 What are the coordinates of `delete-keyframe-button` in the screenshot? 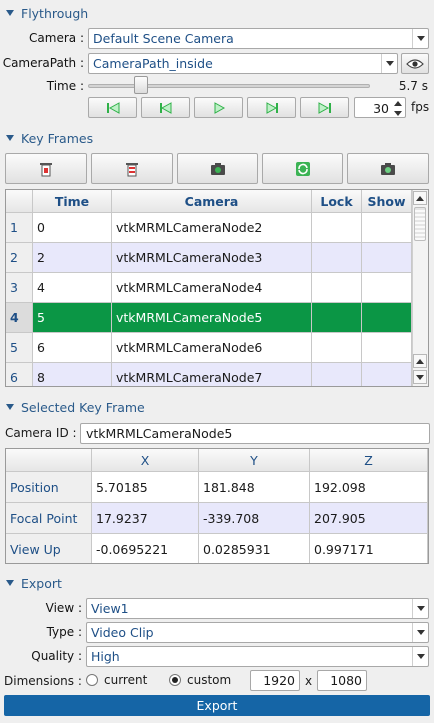 It's located at (46, 168).